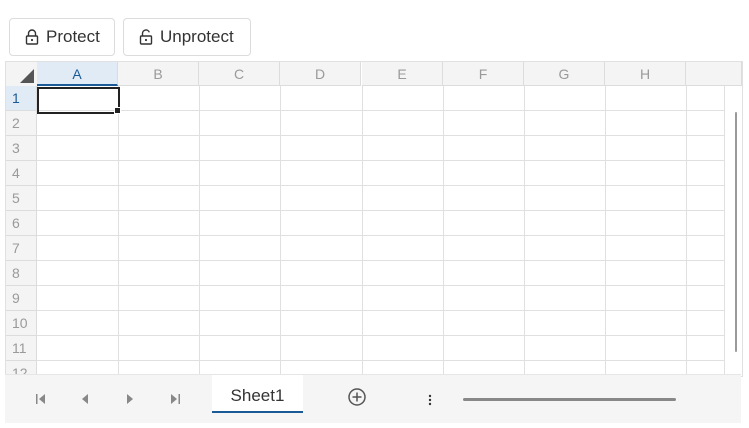  I want to click on select-all-corner, so click(22, 74).